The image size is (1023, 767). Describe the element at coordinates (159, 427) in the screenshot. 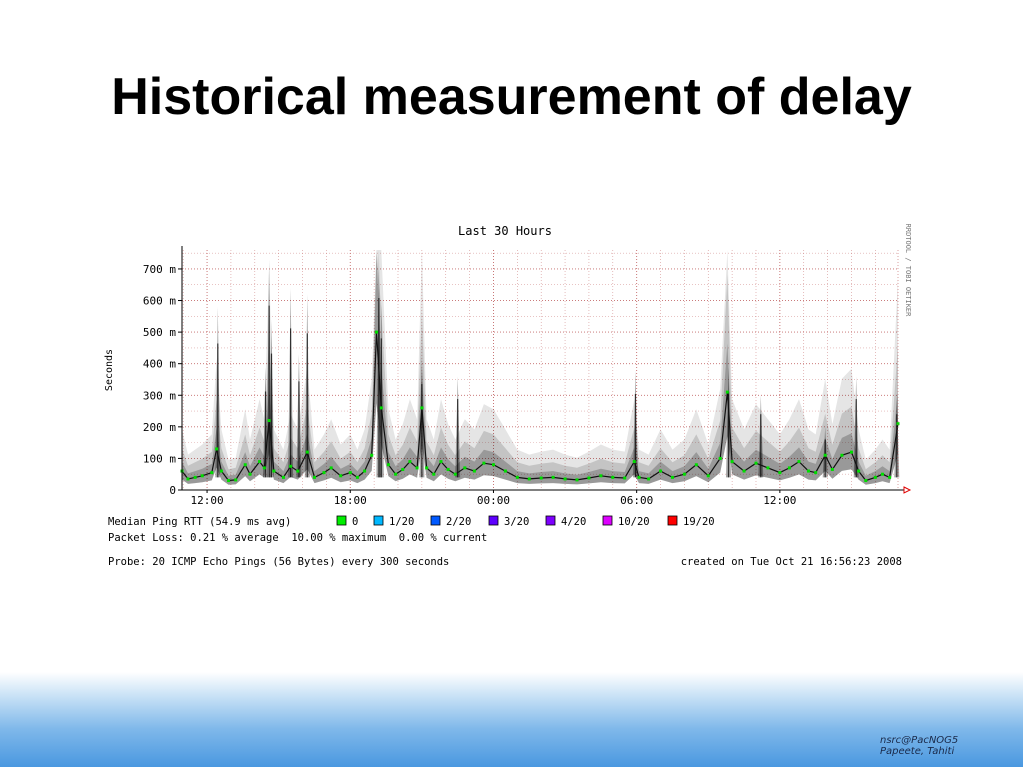

I see `y-tick-label: 200 m` at that location.